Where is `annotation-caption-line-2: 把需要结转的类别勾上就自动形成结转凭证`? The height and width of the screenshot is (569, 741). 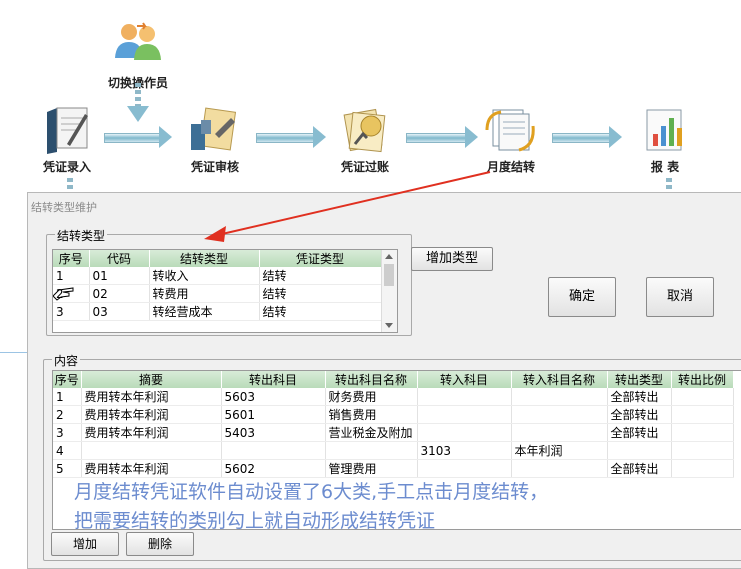 annotation-caption-line-2: 把需要结转的类别勾上就自动形成结转凭证 is located at coordinates (255, 521).